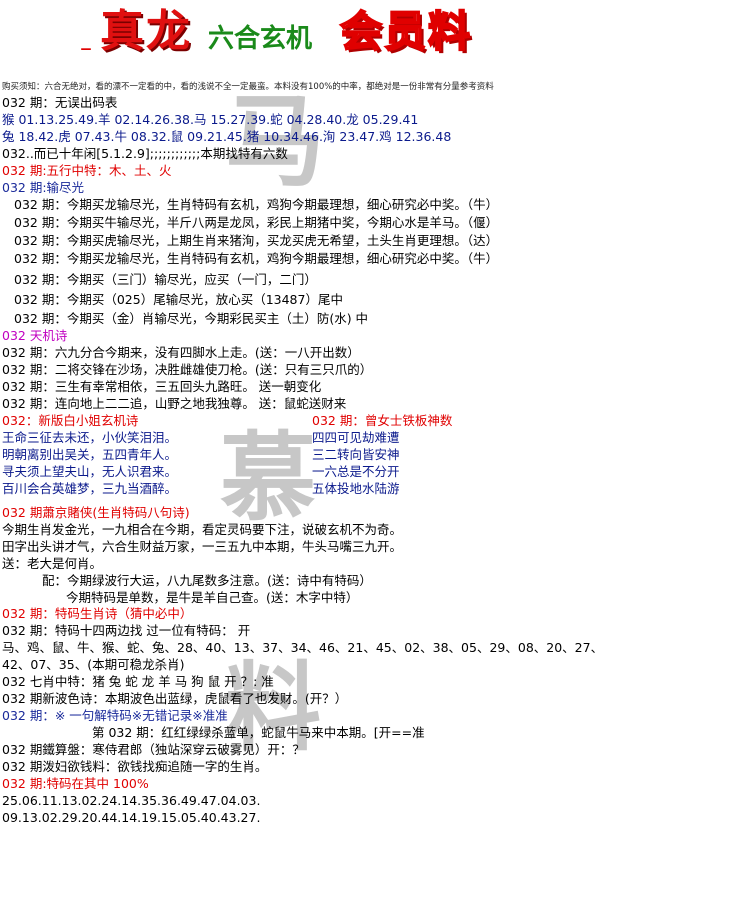 The width and height of the screenshot is (744, 906). What do you see at coordinates (406, 31) in the screenshot?
I see `header-title-huiyuanliao: 会员料` at bounding box center [406, 31].